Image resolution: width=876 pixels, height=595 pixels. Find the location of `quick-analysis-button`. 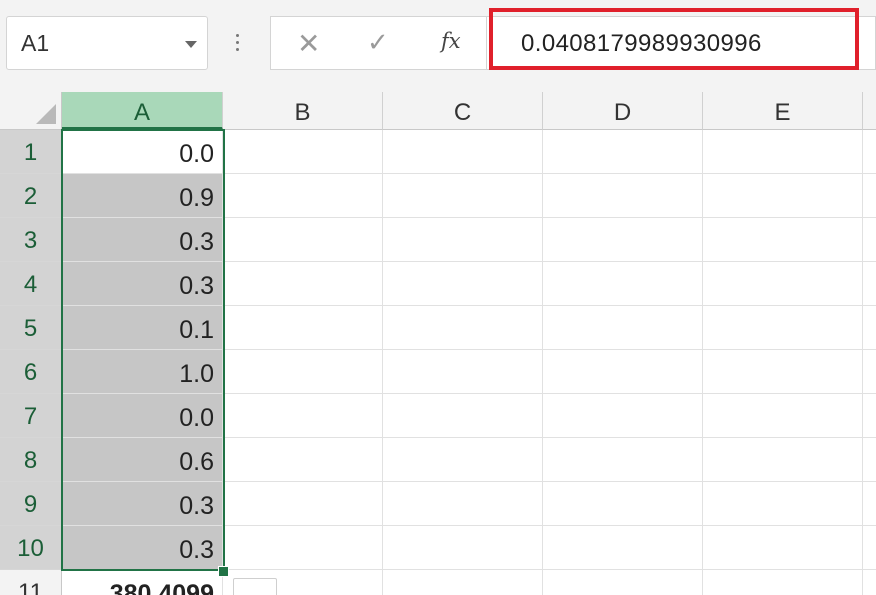

quick-analysis-button is located at coordinates (255, 586).